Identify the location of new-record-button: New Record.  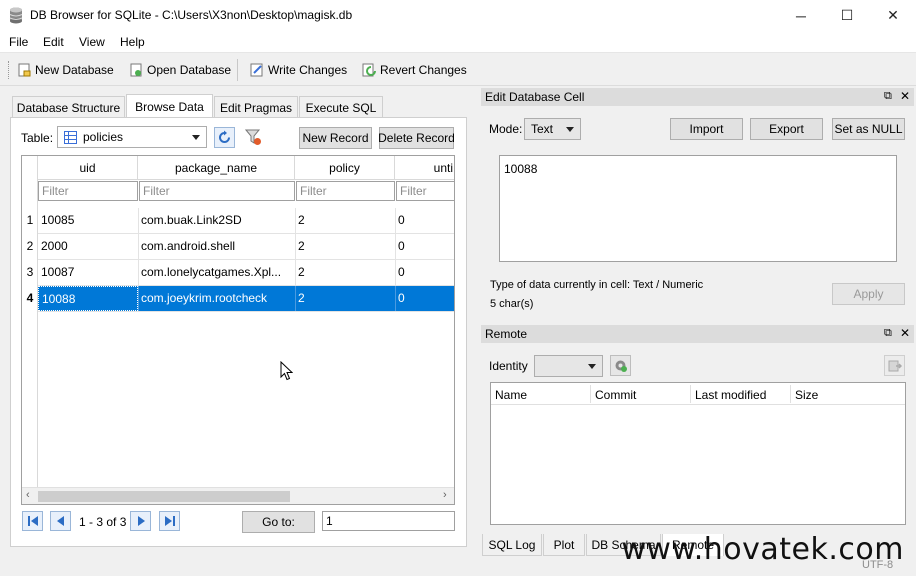
(335, 138).